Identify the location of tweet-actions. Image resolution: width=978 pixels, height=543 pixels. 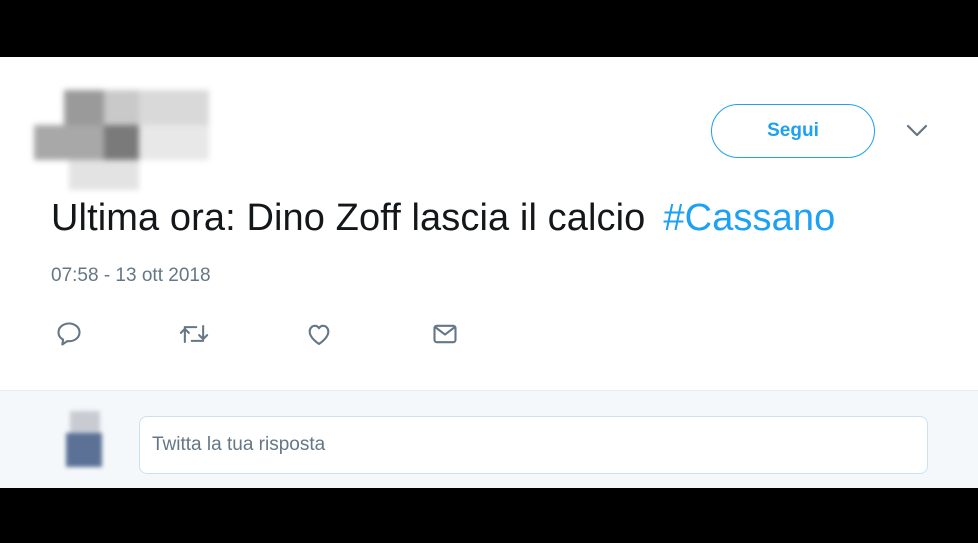
(489, 334).